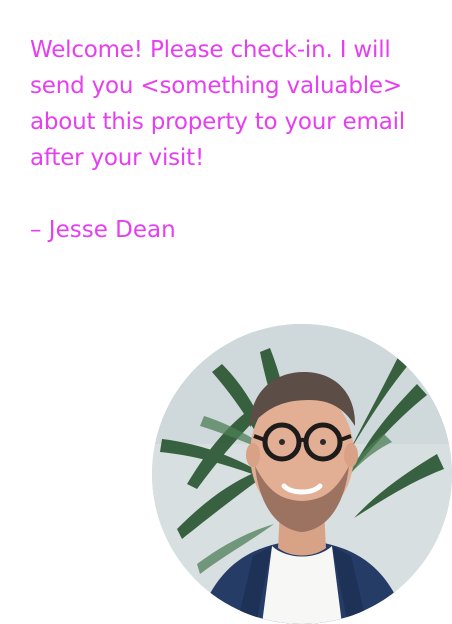 Image resolution: width=452 pixels, height=624 pixels. I want to click on welcome-message-line-4: after your visit!, so click(117, 158).